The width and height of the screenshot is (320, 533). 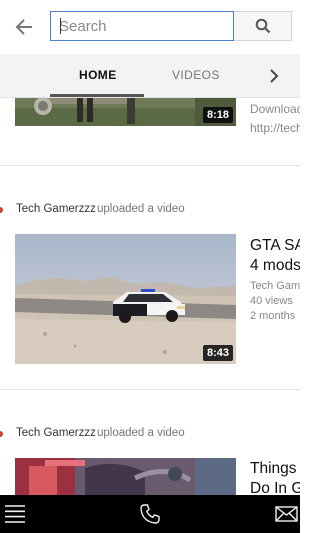 I want to click on phone-button, so click(x=150, y=516).